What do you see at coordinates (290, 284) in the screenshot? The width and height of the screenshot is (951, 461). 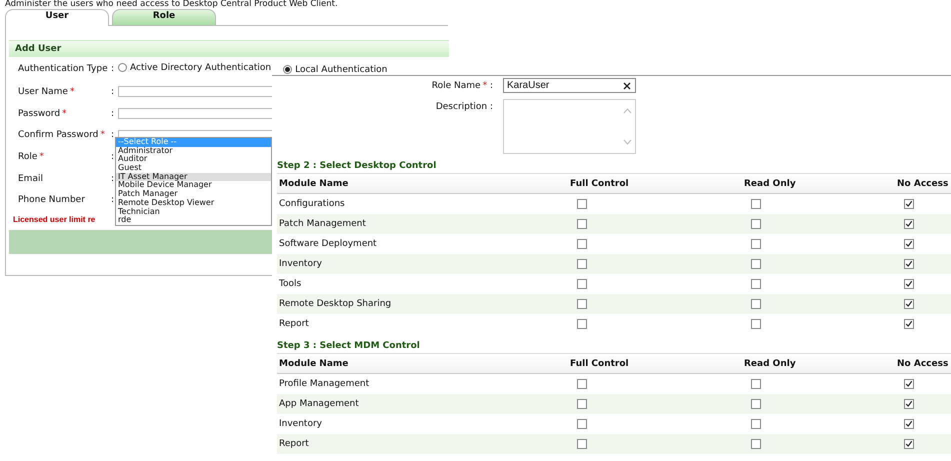 I see `module-name: Tools` at bounding box center [290, 284].